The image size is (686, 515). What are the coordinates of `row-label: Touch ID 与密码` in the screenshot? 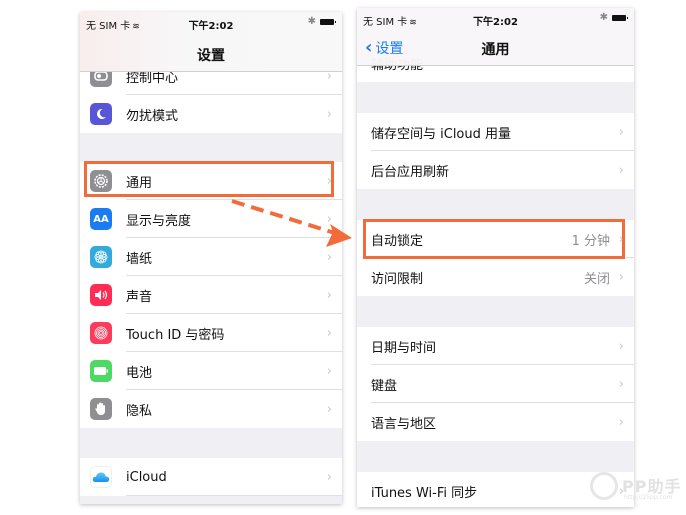 It's located at (175, 335).